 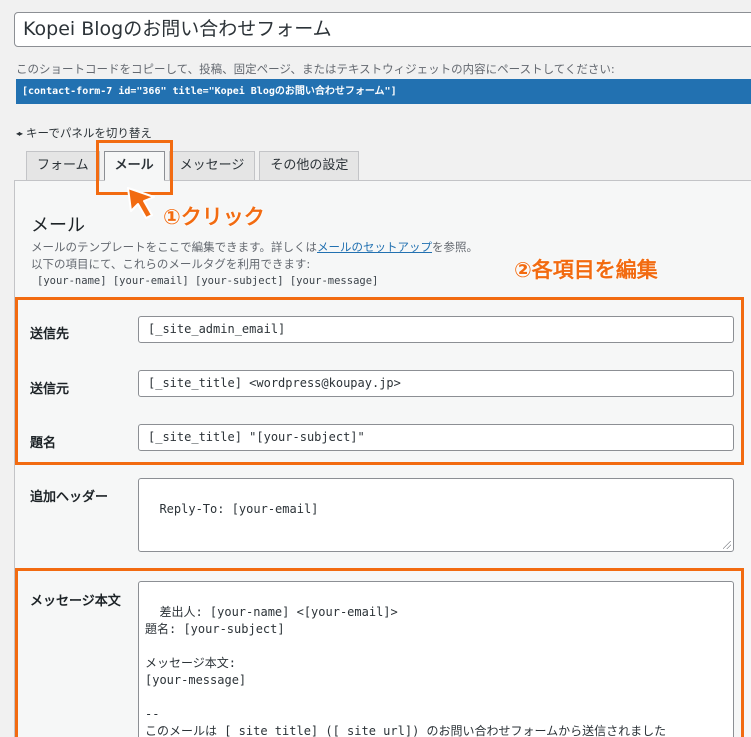 What do you see at coordinates (174, 247) in the screenshot?
I see `mail-desc-text: メールのテンプレートをここで編集できます。詳しくは` at bounding box center [174, 247].